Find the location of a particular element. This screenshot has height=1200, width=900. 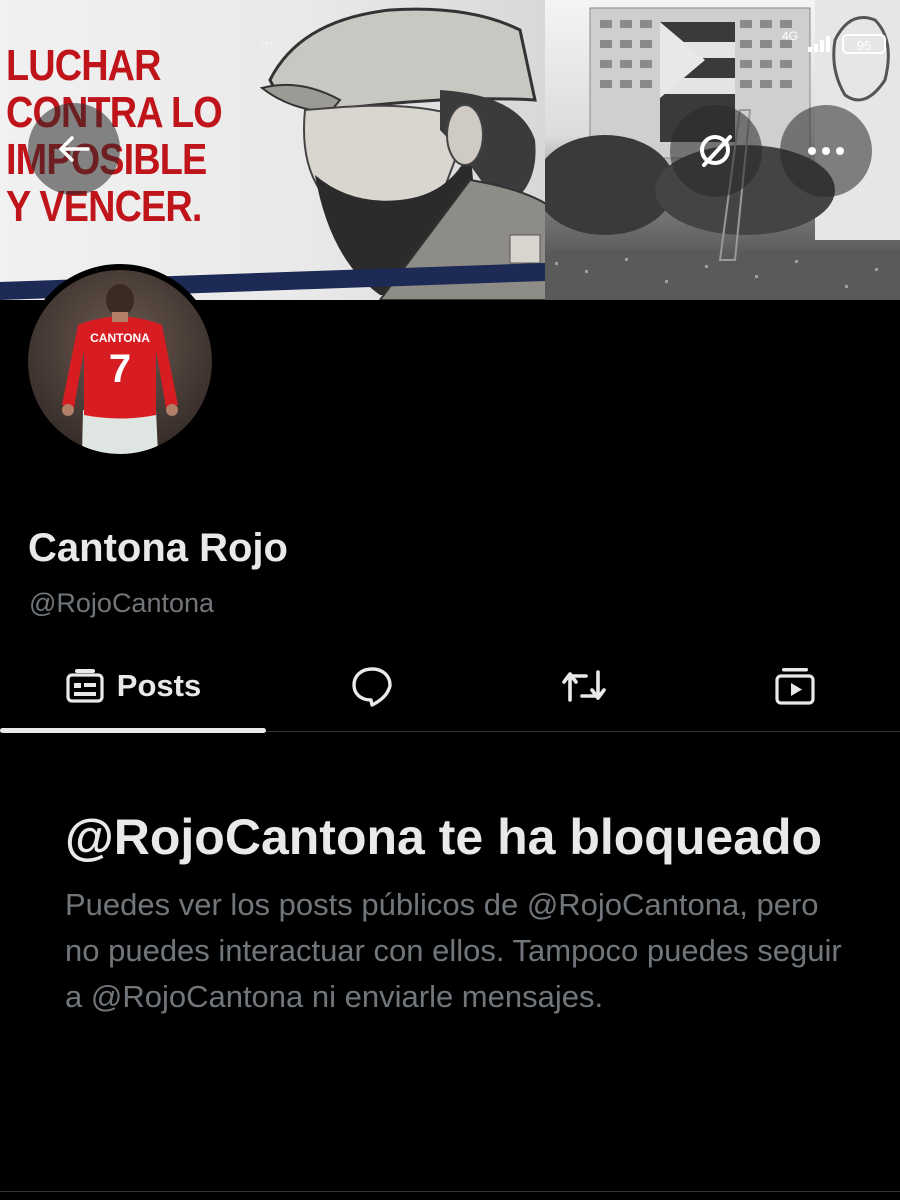

media-icon is located at coordinates (795, 686).